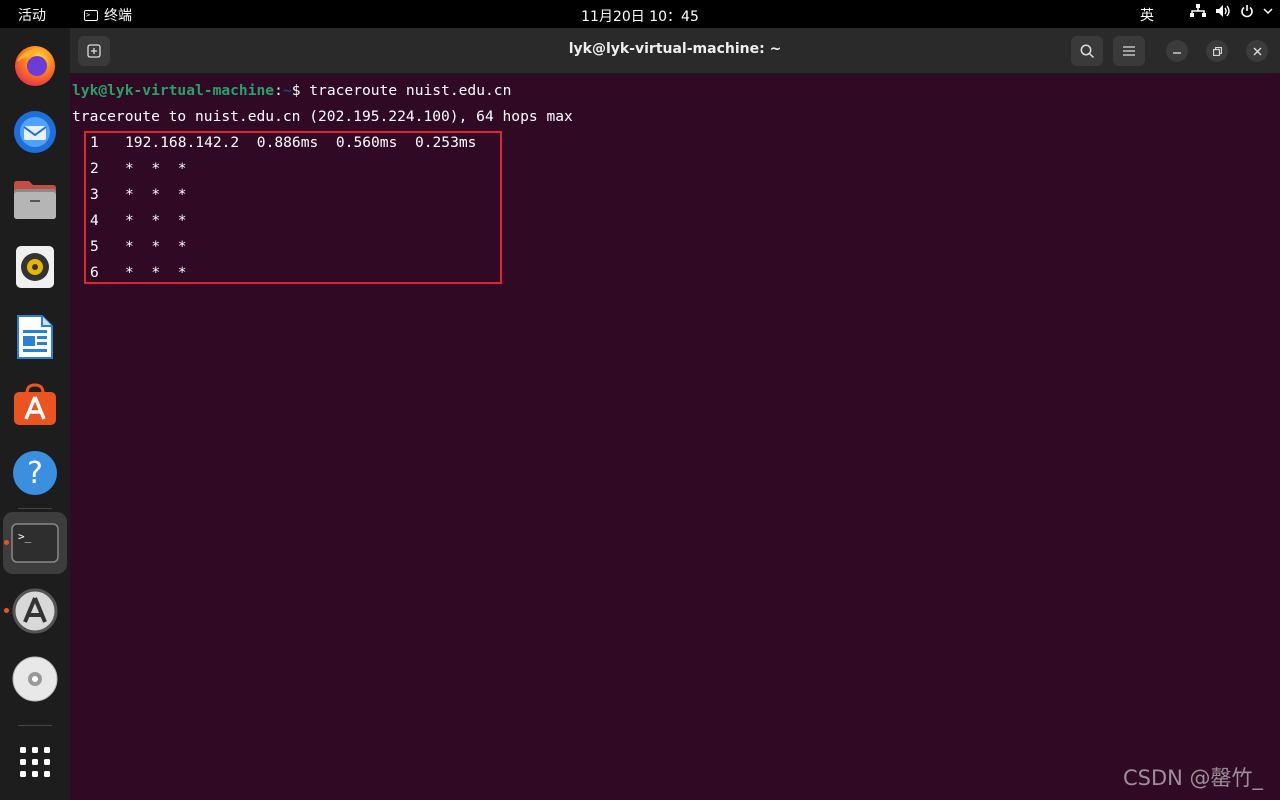  Describe the element at coordinates (1231, 11) in the screenshot. I see `system-tray` at that location.